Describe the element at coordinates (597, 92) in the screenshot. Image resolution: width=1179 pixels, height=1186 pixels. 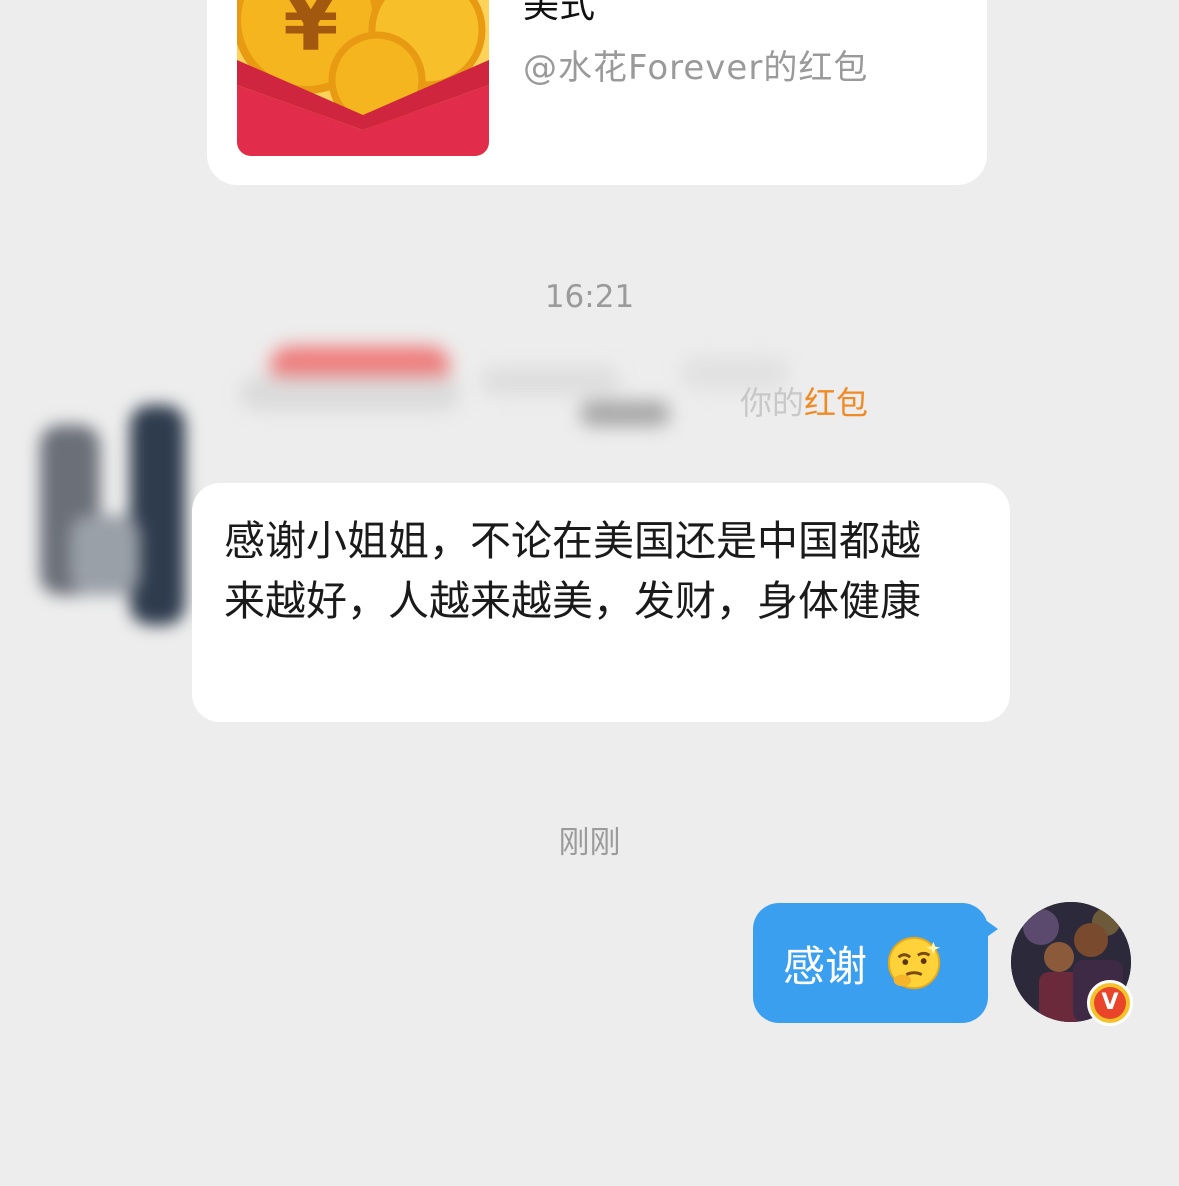
I see `red-packet-card: ¥ 美式 @水花Forever的红包` at that location.